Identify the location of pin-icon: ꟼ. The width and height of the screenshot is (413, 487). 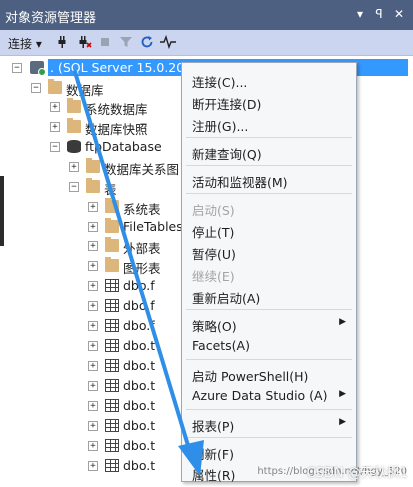
(379, 14).